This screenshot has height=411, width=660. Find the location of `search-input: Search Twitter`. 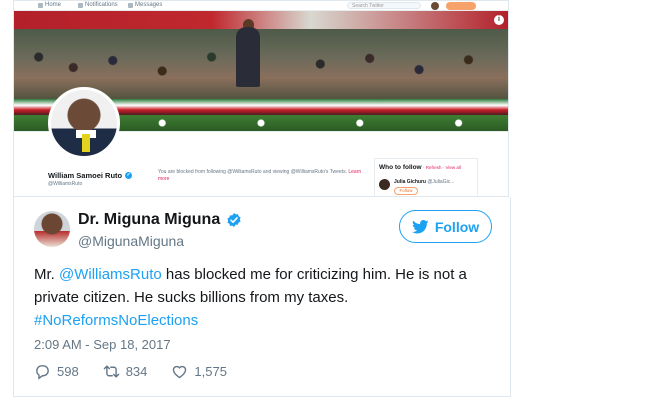

search-input: Search Twitter is located at coordinates (384, 5).